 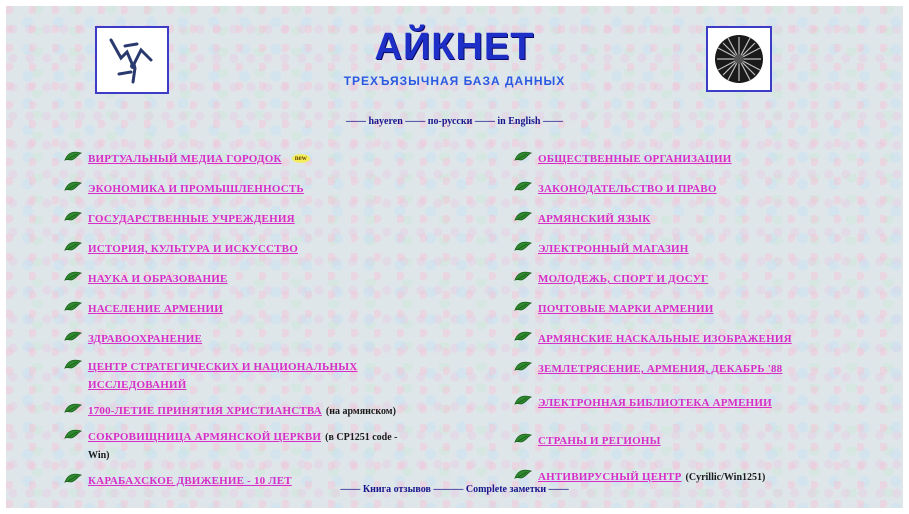 What do you see at coordinates (185, 159) in the screenshot?
I see `category-link: ВИРТУАЛЬНЫЙ МЕДИА ГОРОДОК` at bounding box center [185, 159].